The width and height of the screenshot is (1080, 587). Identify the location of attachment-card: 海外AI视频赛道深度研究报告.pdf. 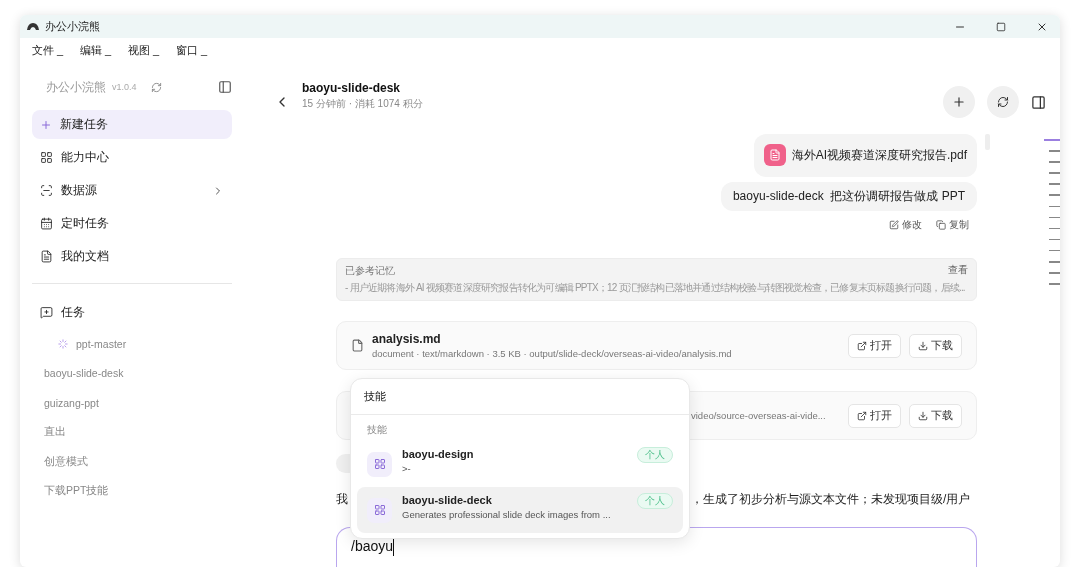
(865, 155).